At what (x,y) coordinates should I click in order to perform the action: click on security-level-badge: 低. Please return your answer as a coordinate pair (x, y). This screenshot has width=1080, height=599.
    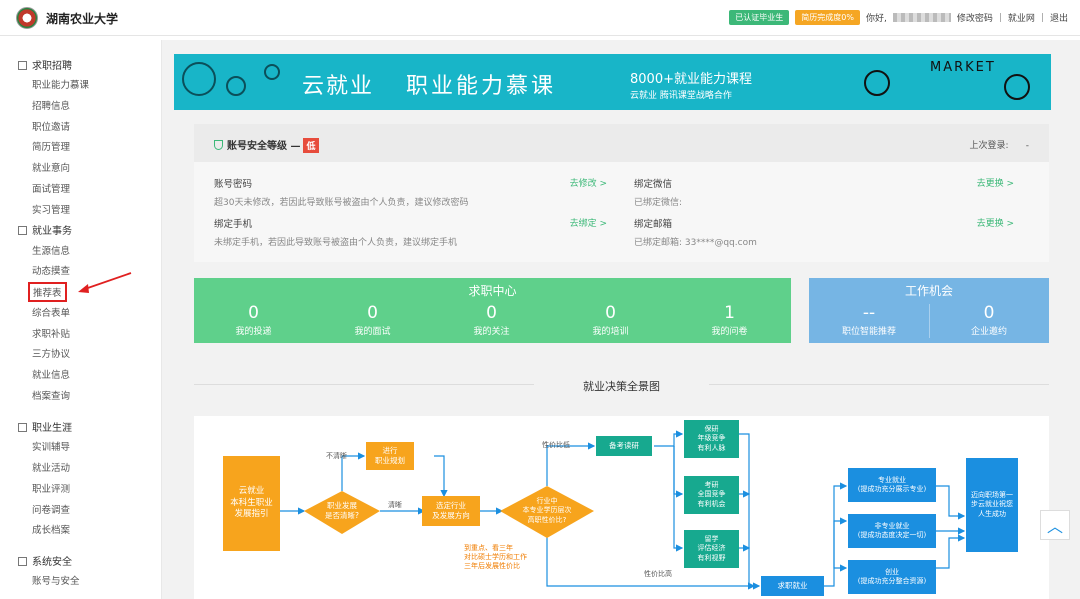
    Looking at the image, I should click on (311, 145).